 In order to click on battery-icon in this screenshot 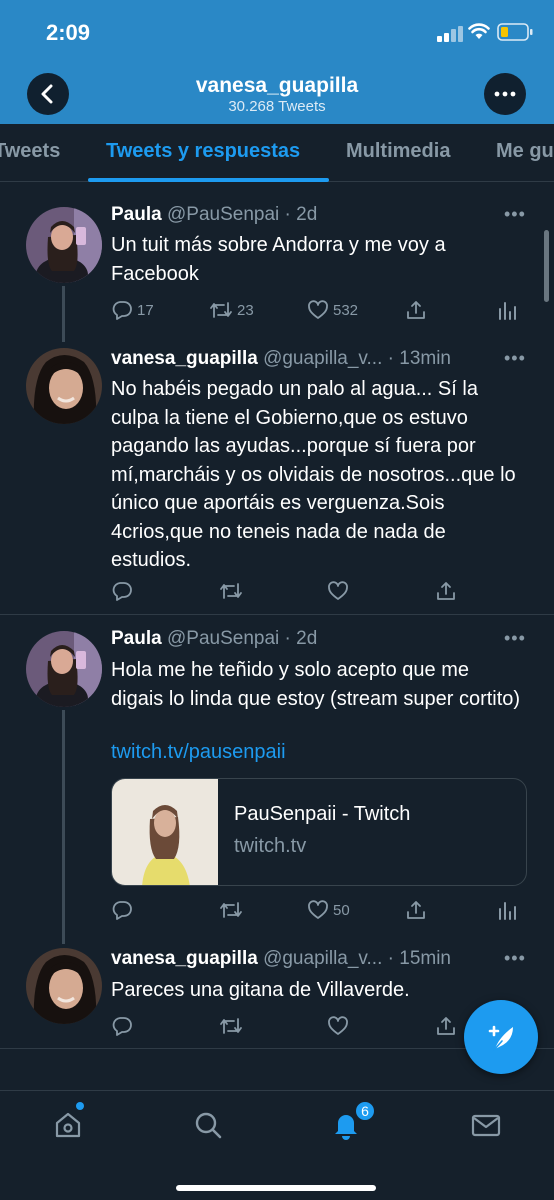, I will do `click(515, 32)`.